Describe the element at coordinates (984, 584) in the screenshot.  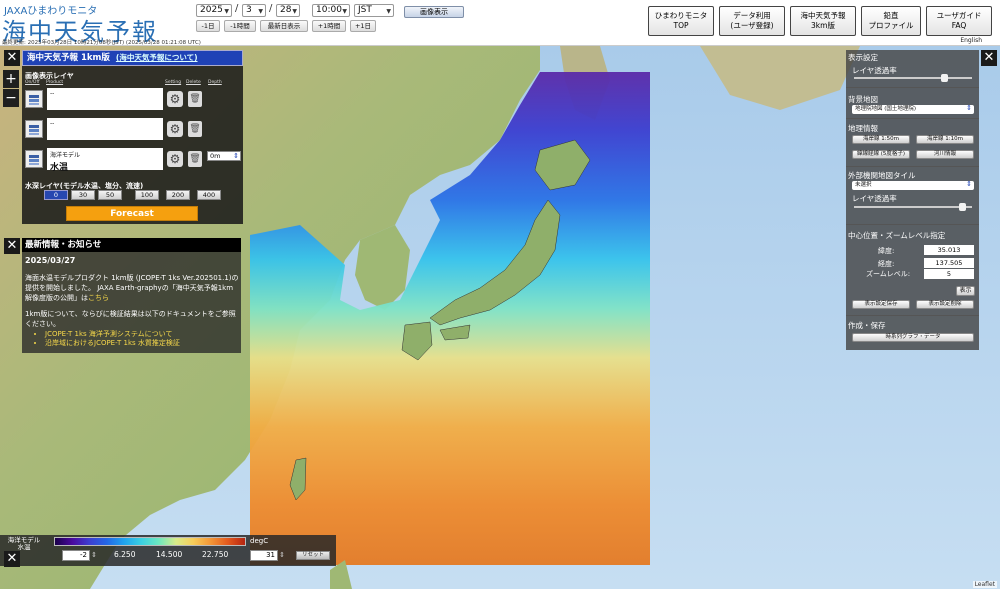
I see `leaflet-attribution: Leaflet` at that location.